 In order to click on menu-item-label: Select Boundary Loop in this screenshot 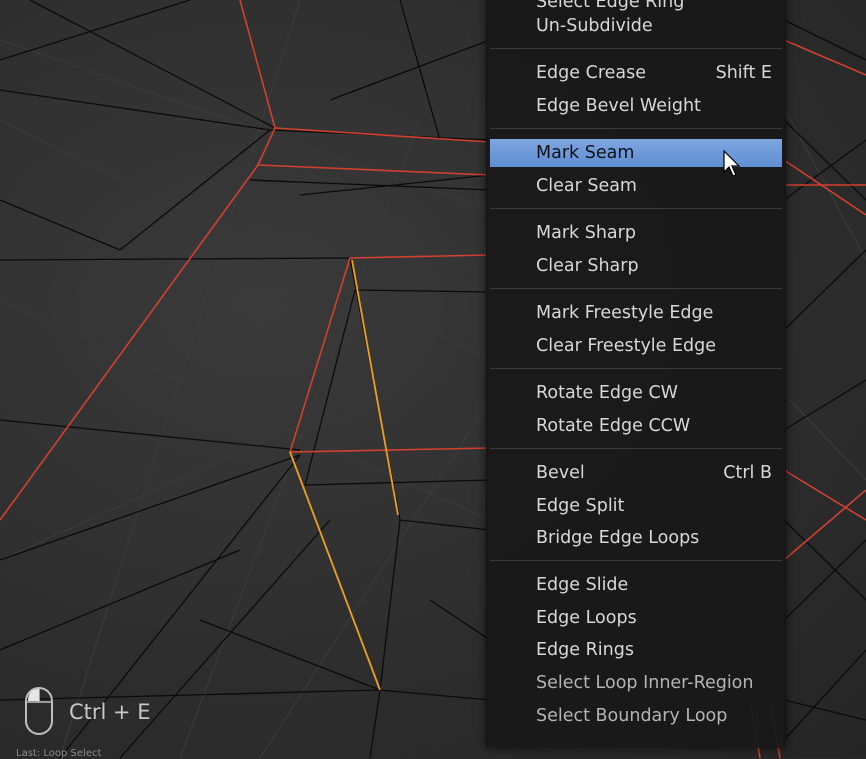, I will do `click(632, 716)`.